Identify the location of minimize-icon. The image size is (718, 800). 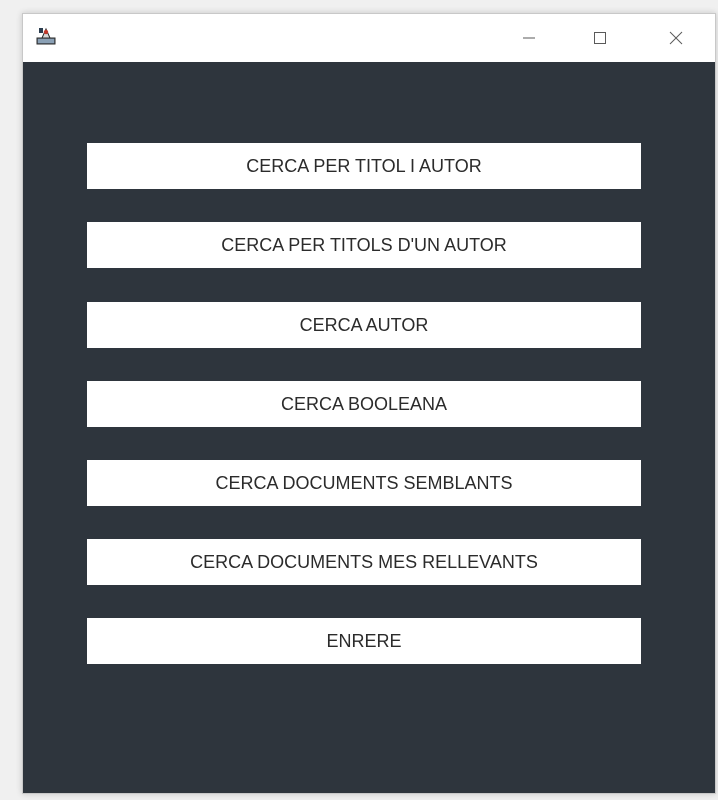
(529, 38).